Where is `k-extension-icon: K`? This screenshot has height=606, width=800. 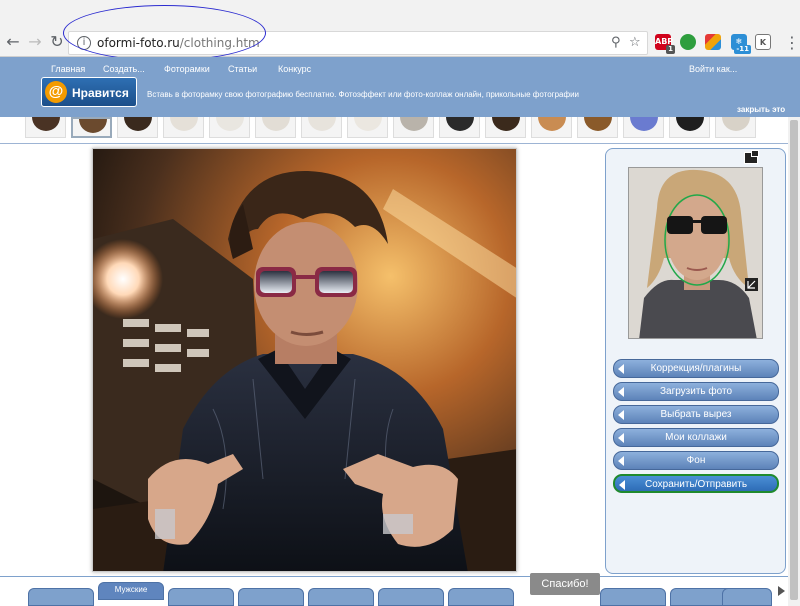 k-extension-icon: K is located at coordinates (763, 42).